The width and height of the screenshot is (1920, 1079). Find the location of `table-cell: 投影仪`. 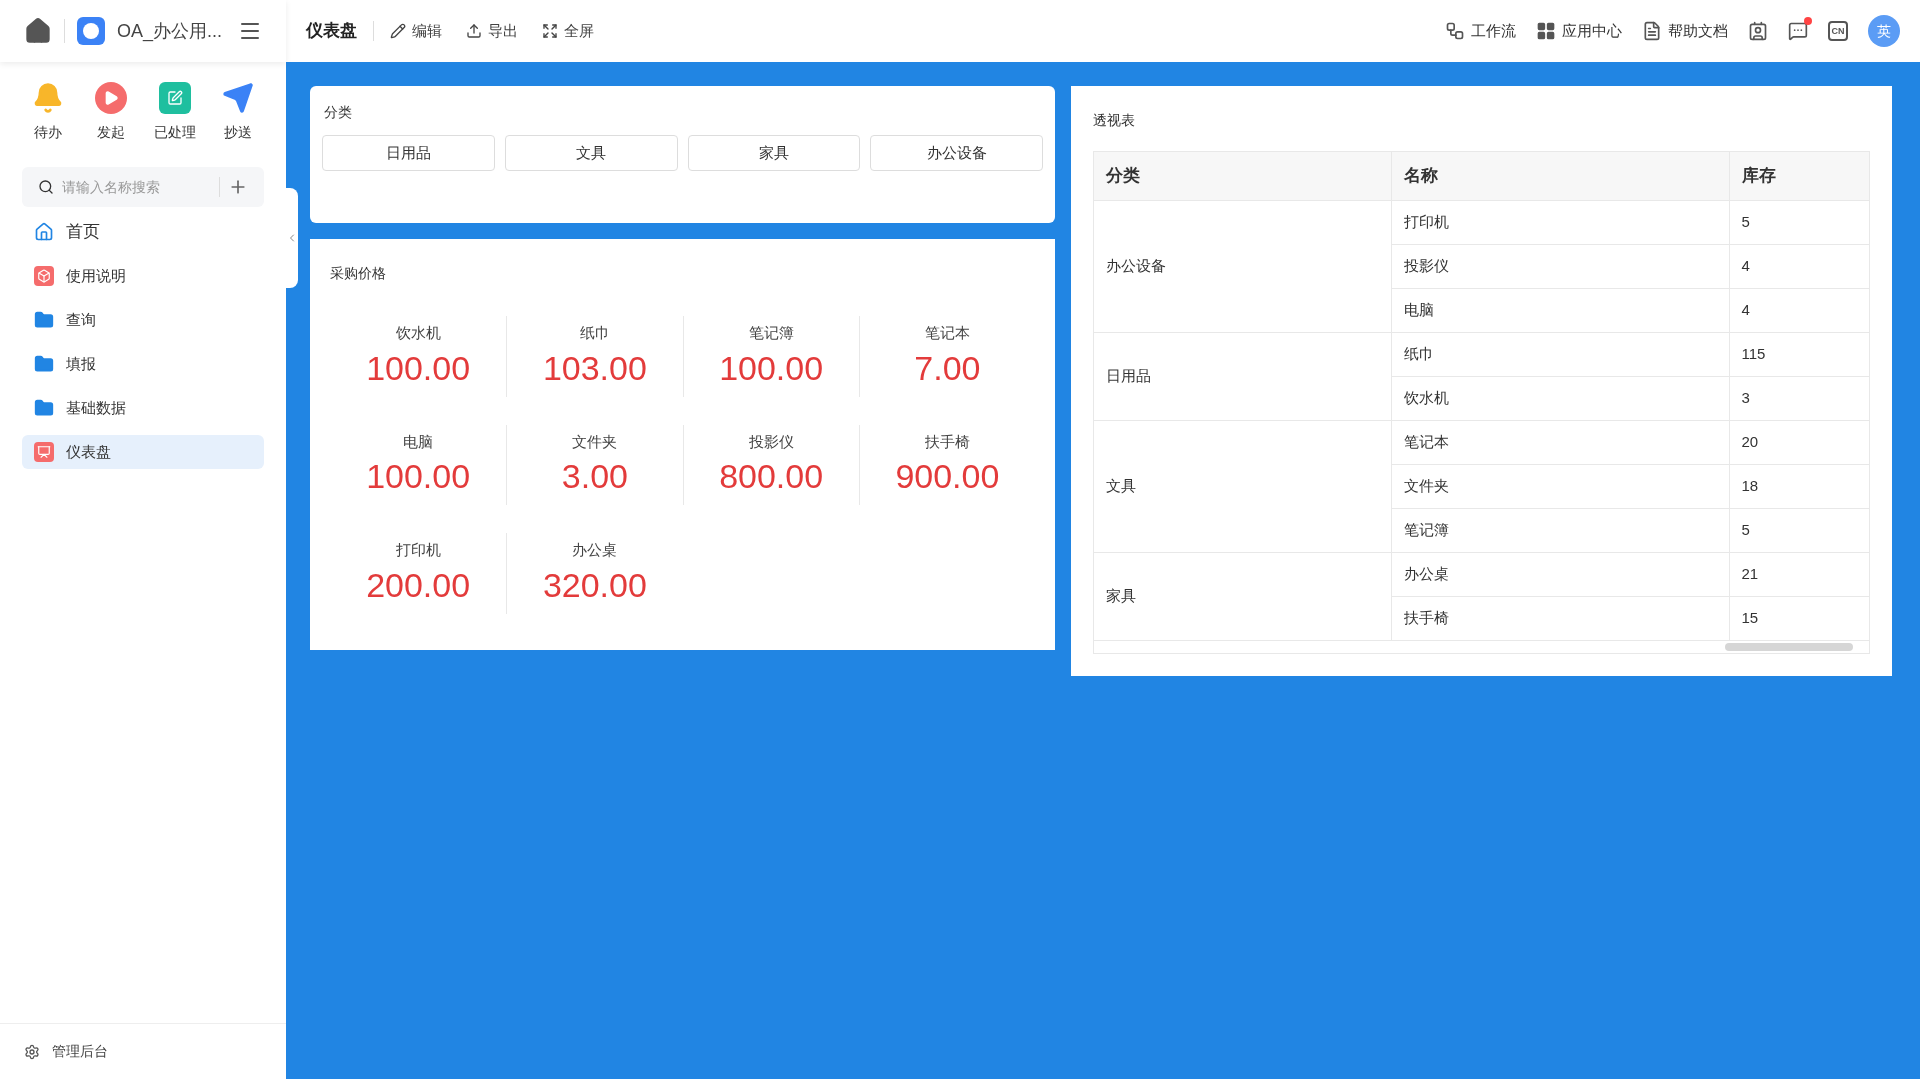

table-cell: 投影仪 is located at coordinates (1560, 266).